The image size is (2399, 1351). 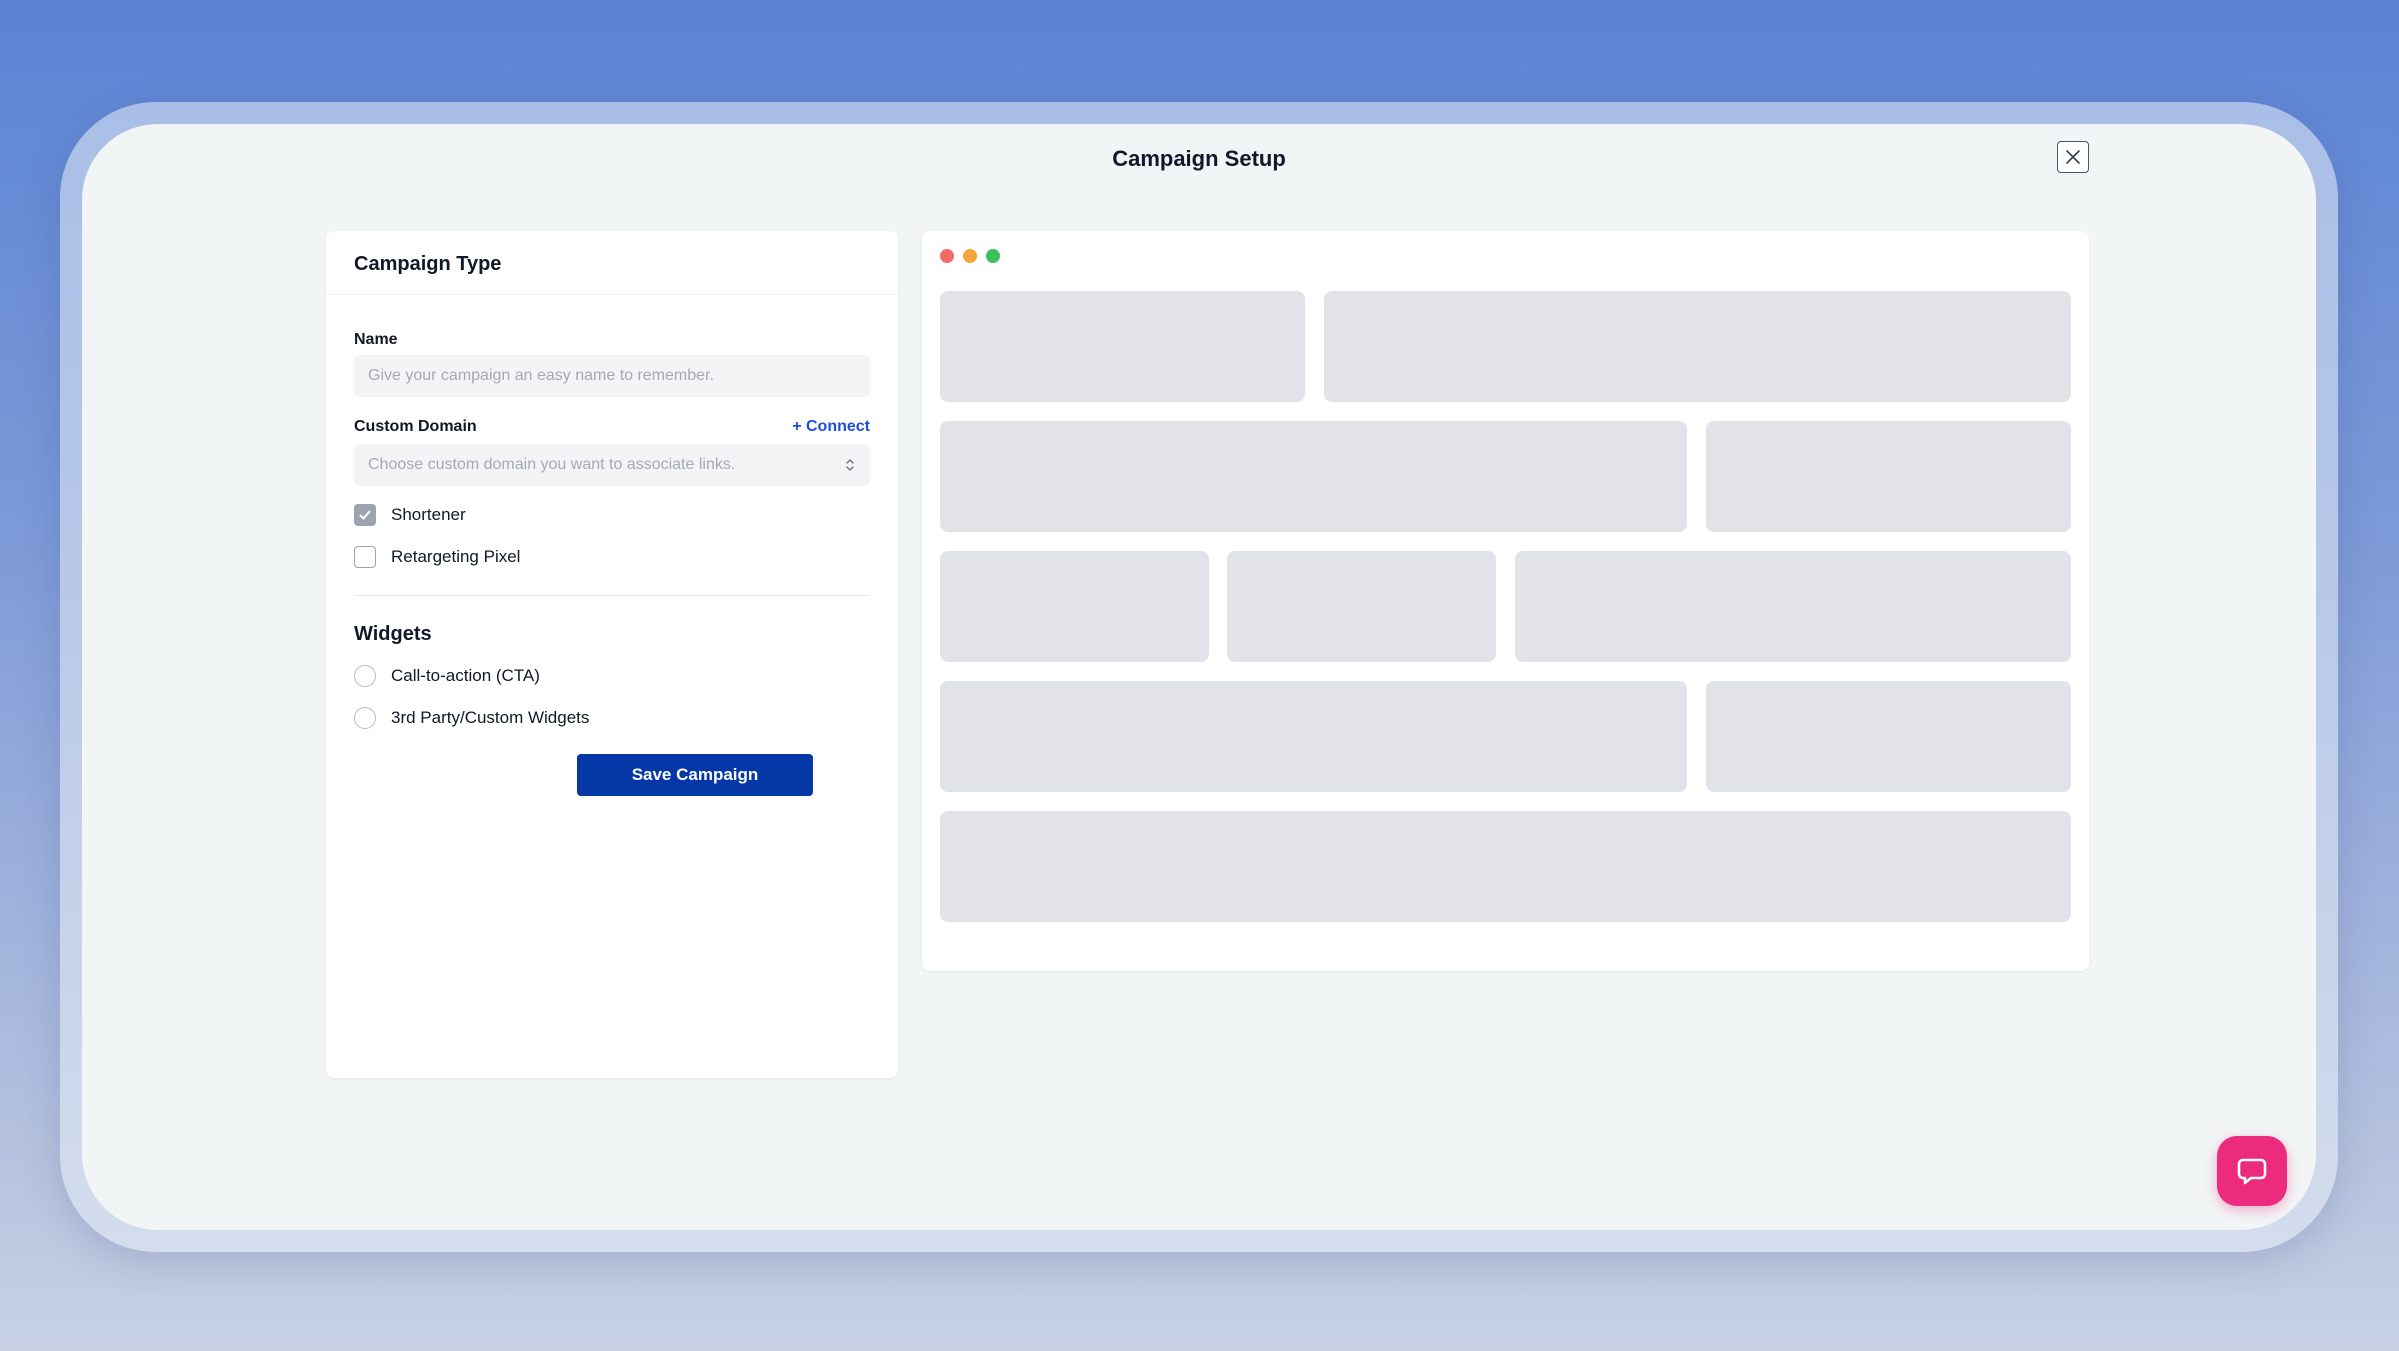 I want to click on cta-widget-option: Call-to-action (CTA), so click(x=447, y=676).